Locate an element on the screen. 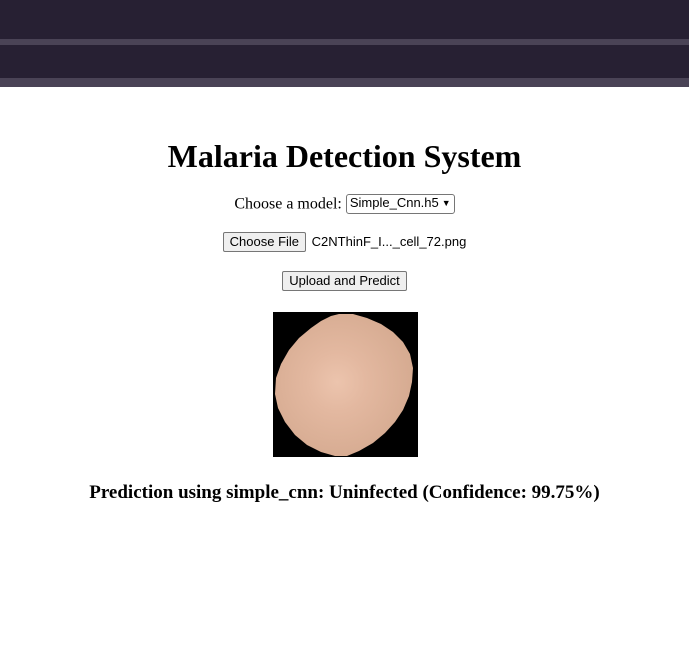 The width and height of the screenshot is (689, 649). page-title: Malaria Detection System is located at coordinates (344, 156).